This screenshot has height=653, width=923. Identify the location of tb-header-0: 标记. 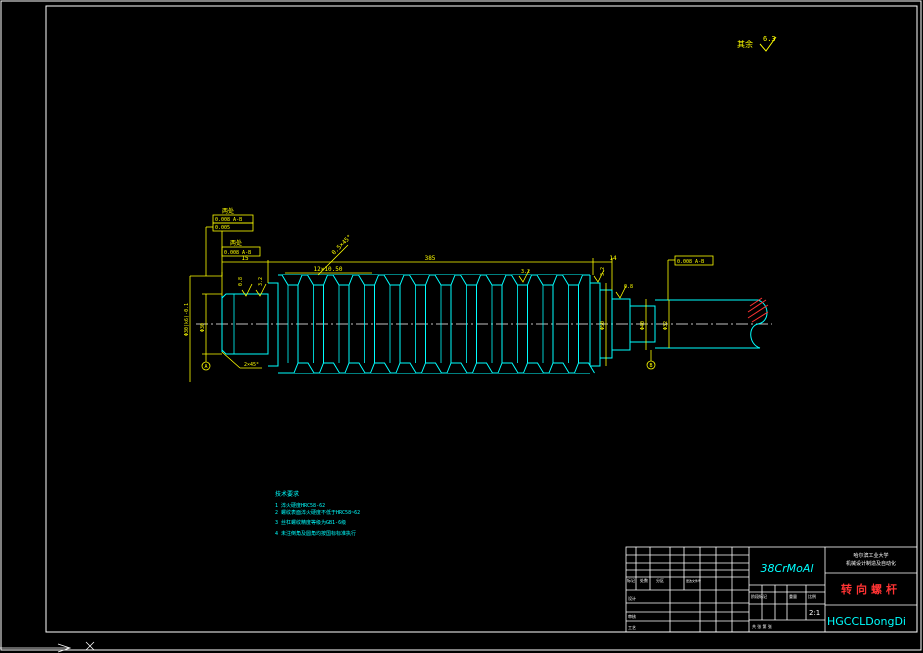
(631, 580).